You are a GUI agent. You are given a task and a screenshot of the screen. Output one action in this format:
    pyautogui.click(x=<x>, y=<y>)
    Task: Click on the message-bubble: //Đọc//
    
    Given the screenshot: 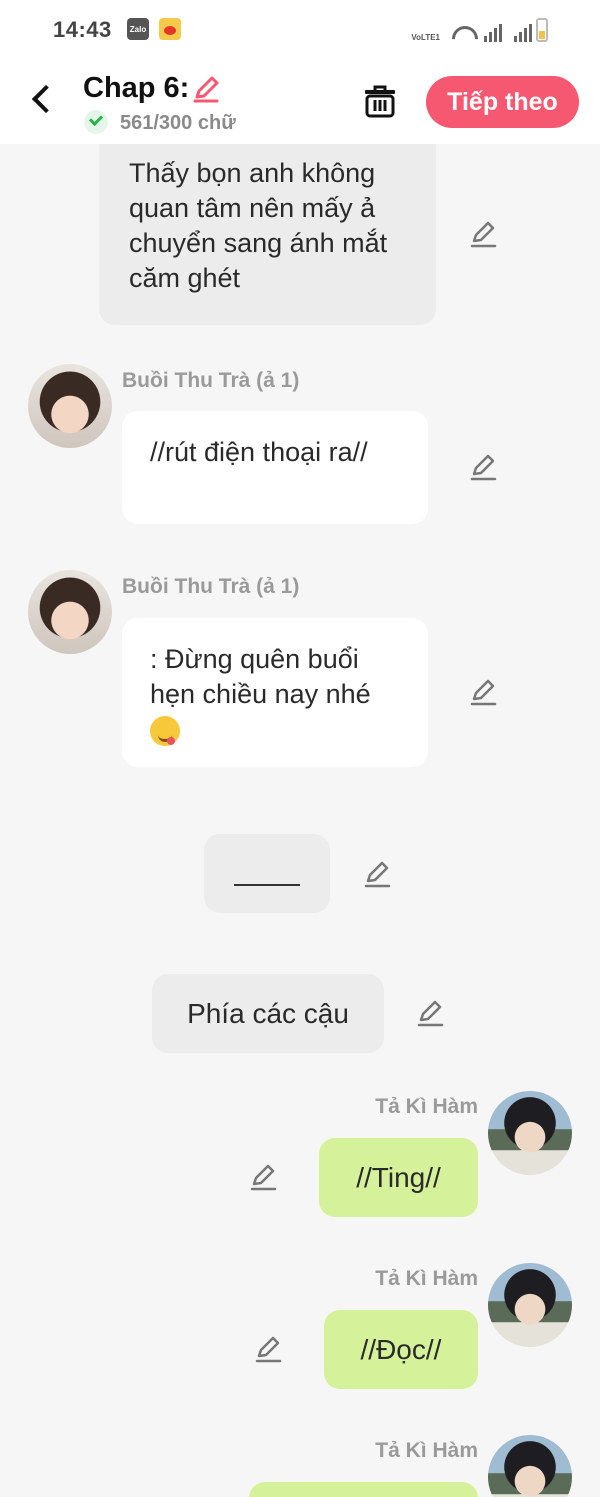 What is the action you would take?
    pyautogui.click(x=401, y=1349)
    